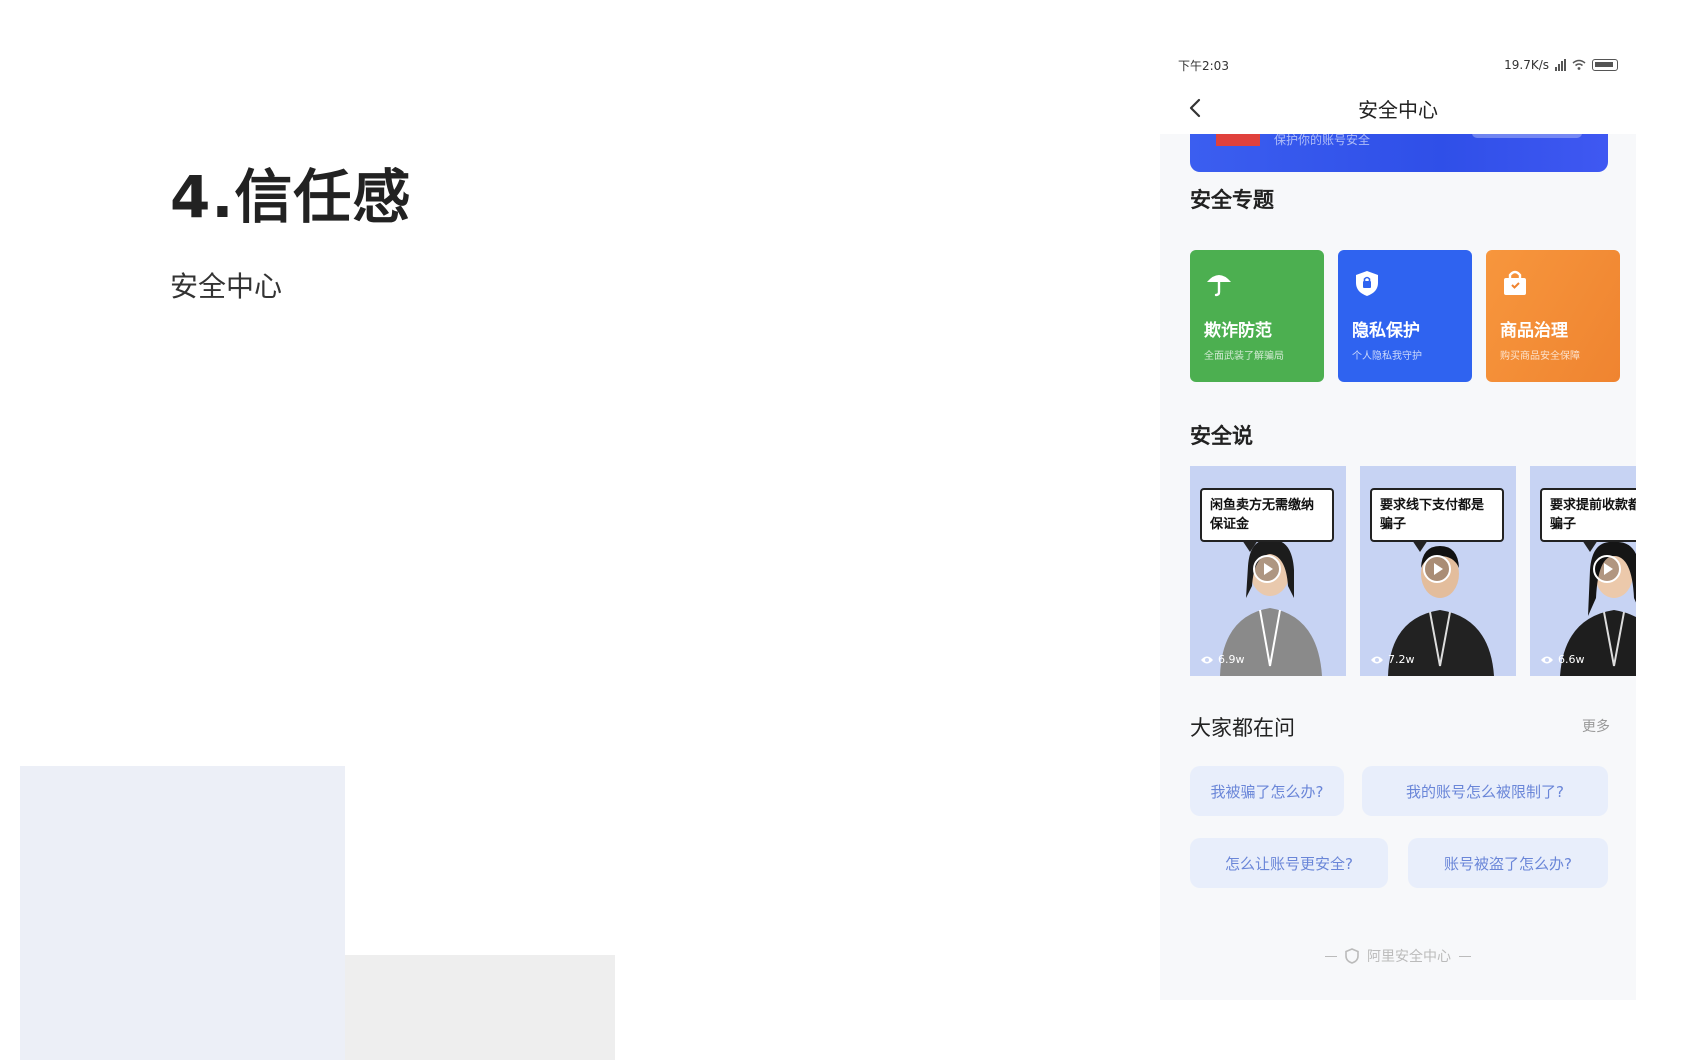 The image size is (1700, 1060). I want to click on status-icons: 19.7K/s, so click(1561, 65).